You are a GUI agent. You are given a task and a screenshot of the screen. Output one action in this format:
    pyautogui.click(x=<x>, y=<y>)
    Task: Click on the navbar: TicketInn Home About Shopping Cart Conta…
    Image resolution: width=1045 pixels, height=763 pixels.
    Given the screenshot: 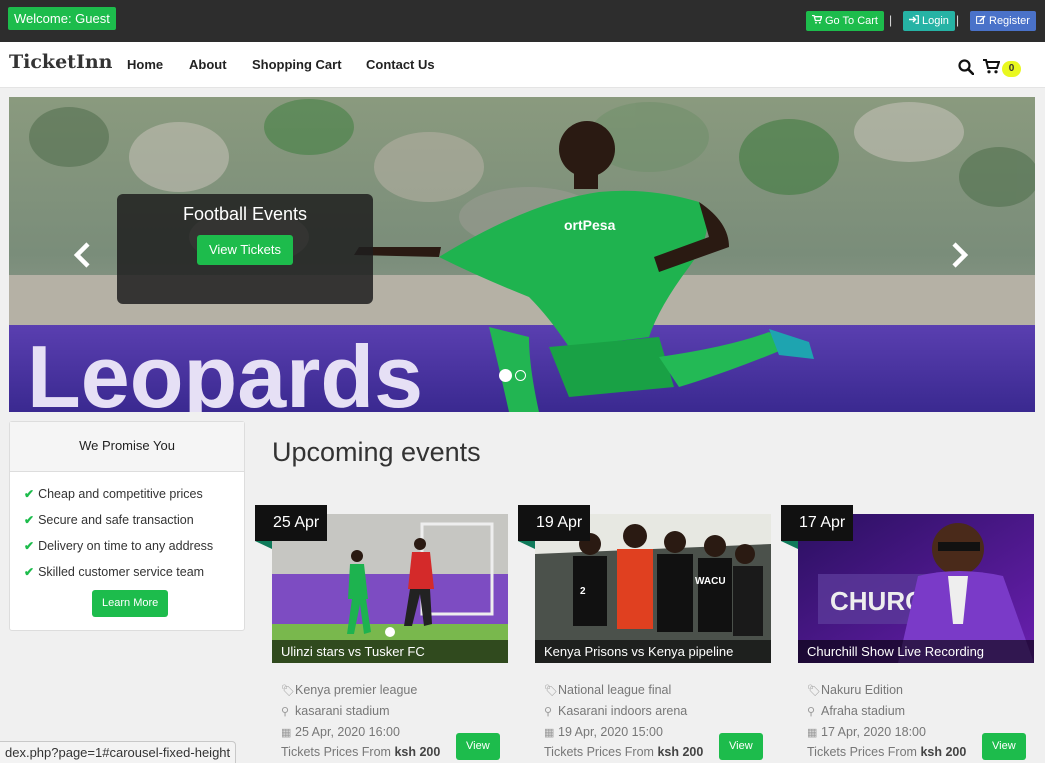 What is the action you would take?
    pyautogui.click(x=522, y=65)
    